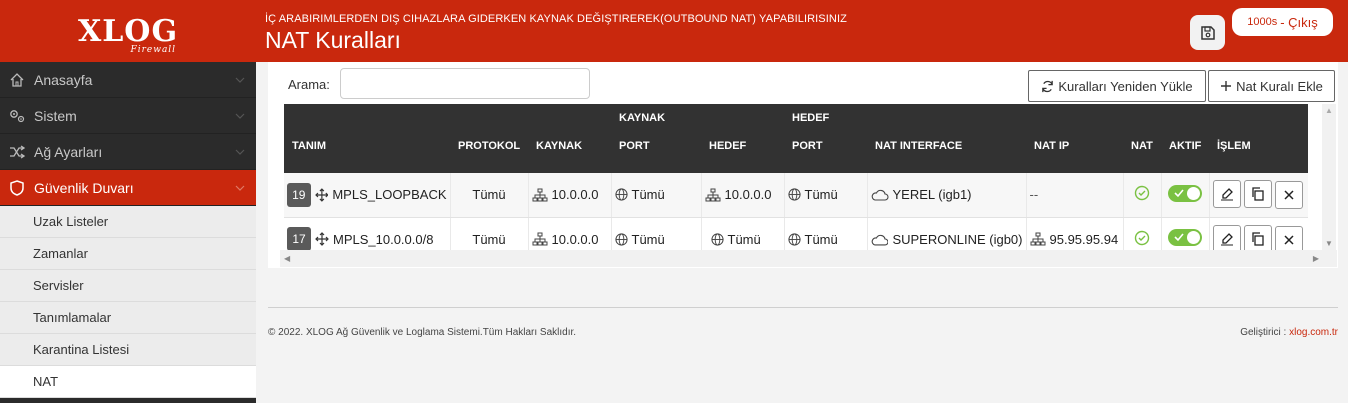  What do you see at coordinates (821, 195) in the screenshot?
I see `destination-port: Tümü` at bounding box center [821, 195].